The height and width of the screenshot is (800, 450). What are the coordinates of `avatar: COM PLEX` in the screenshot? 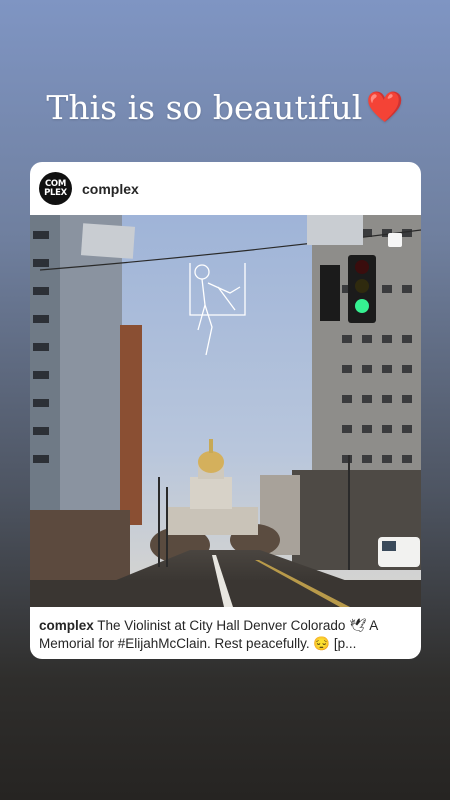 It's located at (55, 188).